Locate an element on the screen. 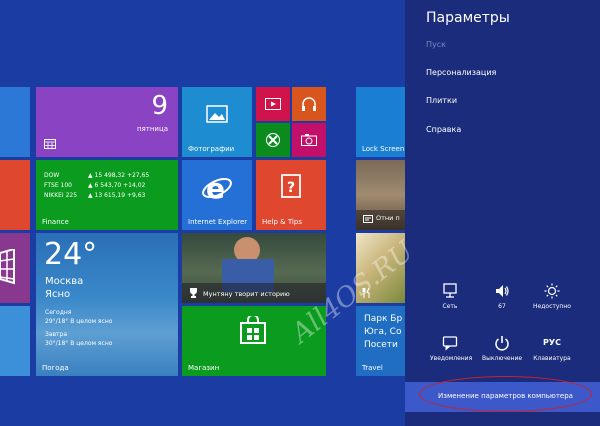 This screenshot has height=426, width=600. charm-item-tiles: Плитки is located at coordinates (441, 100).